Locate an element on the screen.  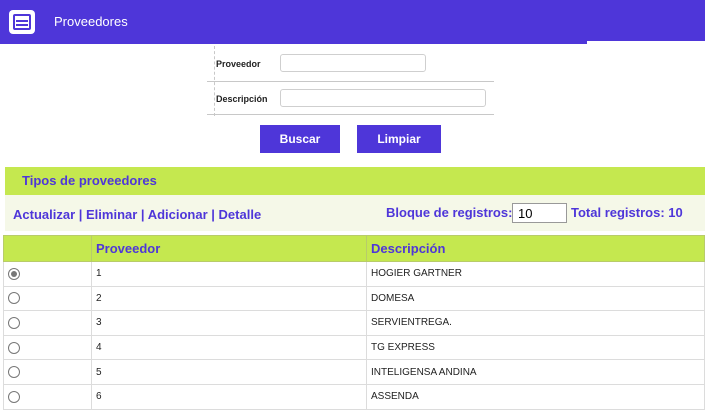
descripcion-label: Descripción is located at coordinates (242, 99).